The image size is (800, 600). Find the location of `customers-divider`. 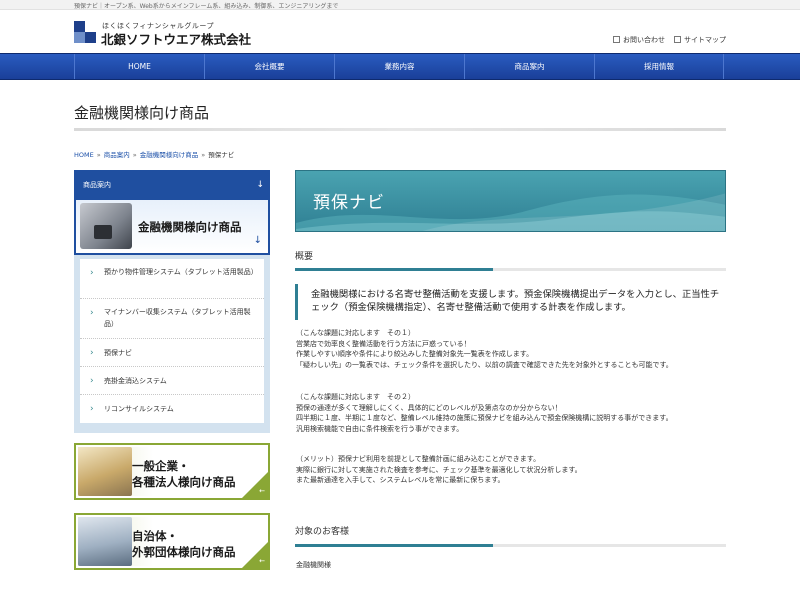

customers-divider is located at coordinates (510, 545).